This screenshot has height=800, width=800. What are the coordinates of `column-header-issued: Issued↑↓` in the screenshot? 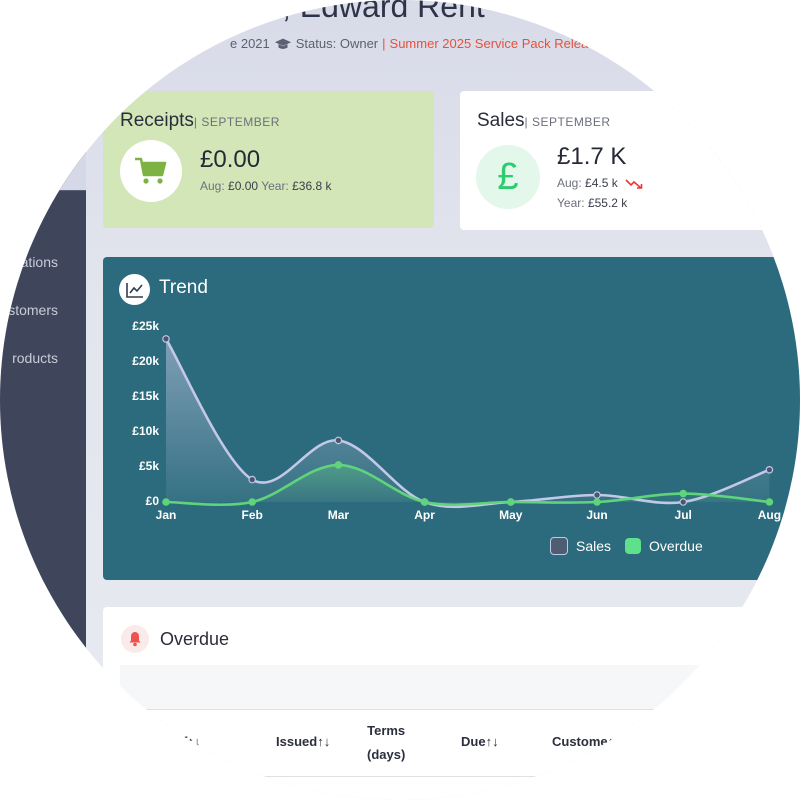 It's located at (303, 741).